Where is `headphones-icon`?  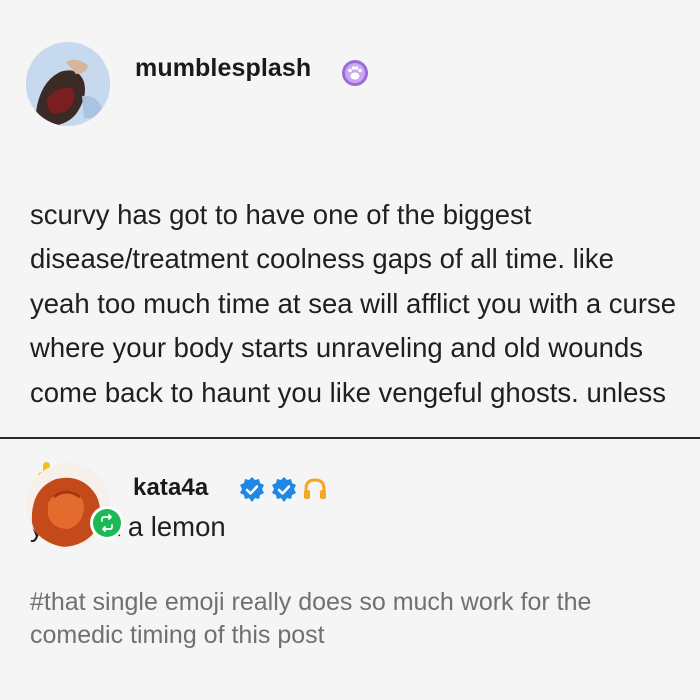
headphones-icon is located at coordinates (315, 488).